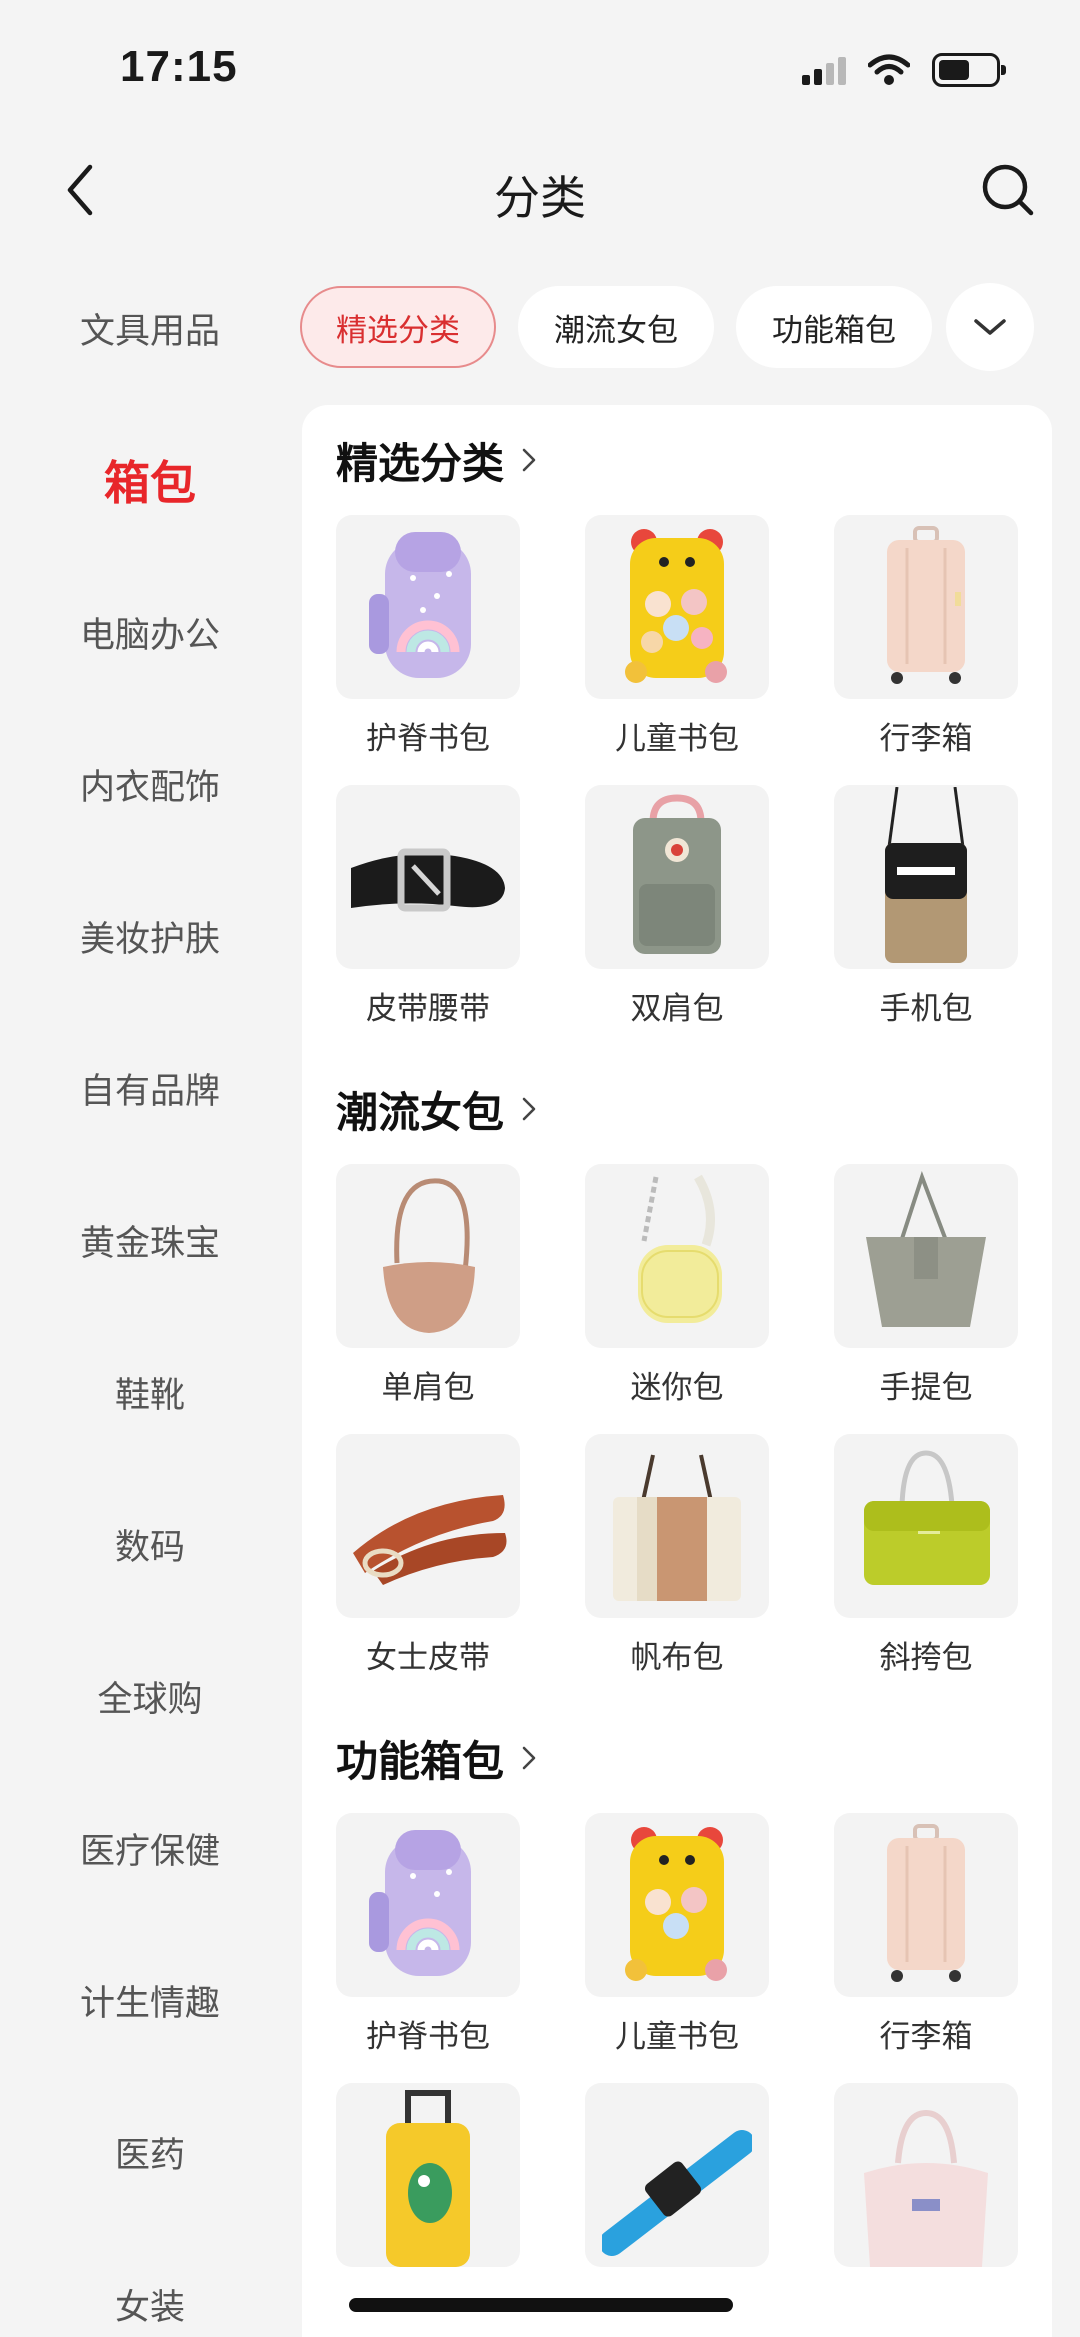 This screenshot has height=2337, width=1080. What do you see at coordinates (926, 1249) in the screenshot?
I see `handbag-icon` at bounding box center [926, 1249].